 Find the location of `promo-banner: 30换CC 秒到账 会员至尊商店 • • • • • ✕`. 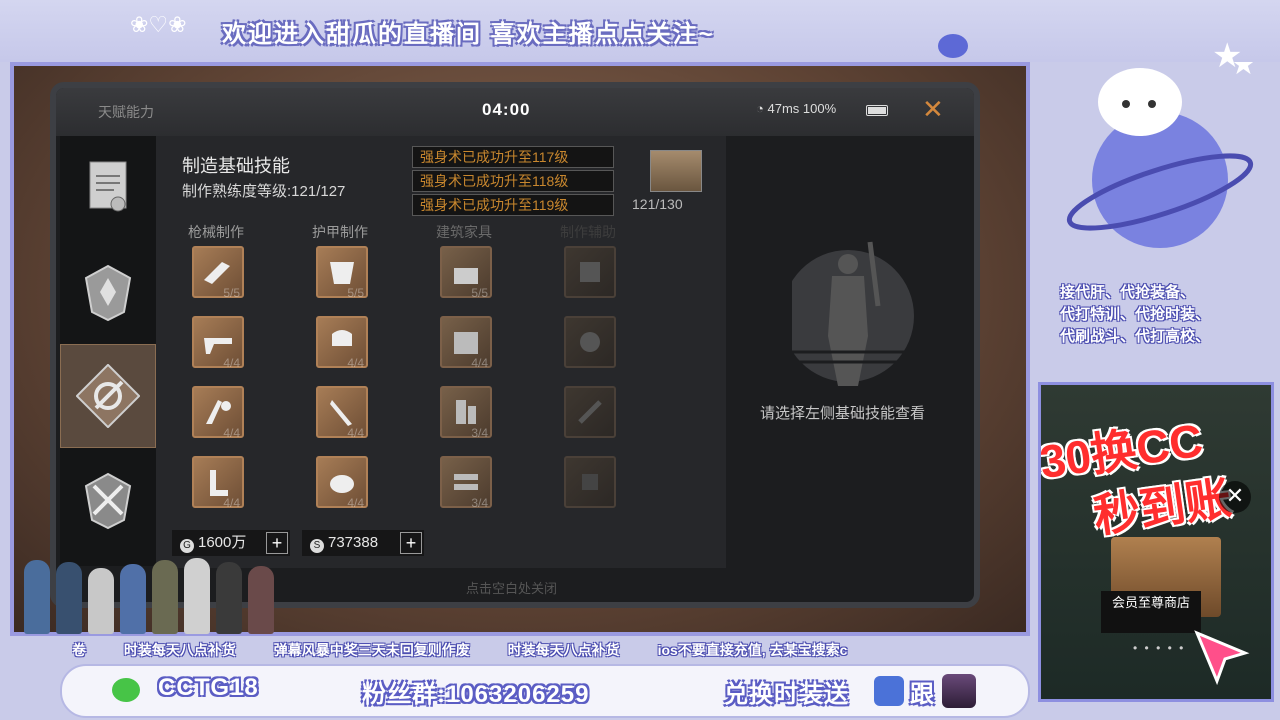

promo-banner: 30换CC 秒到账 会员至尊商店 • • • • • ✕ is located at coordinates (1156, 542).